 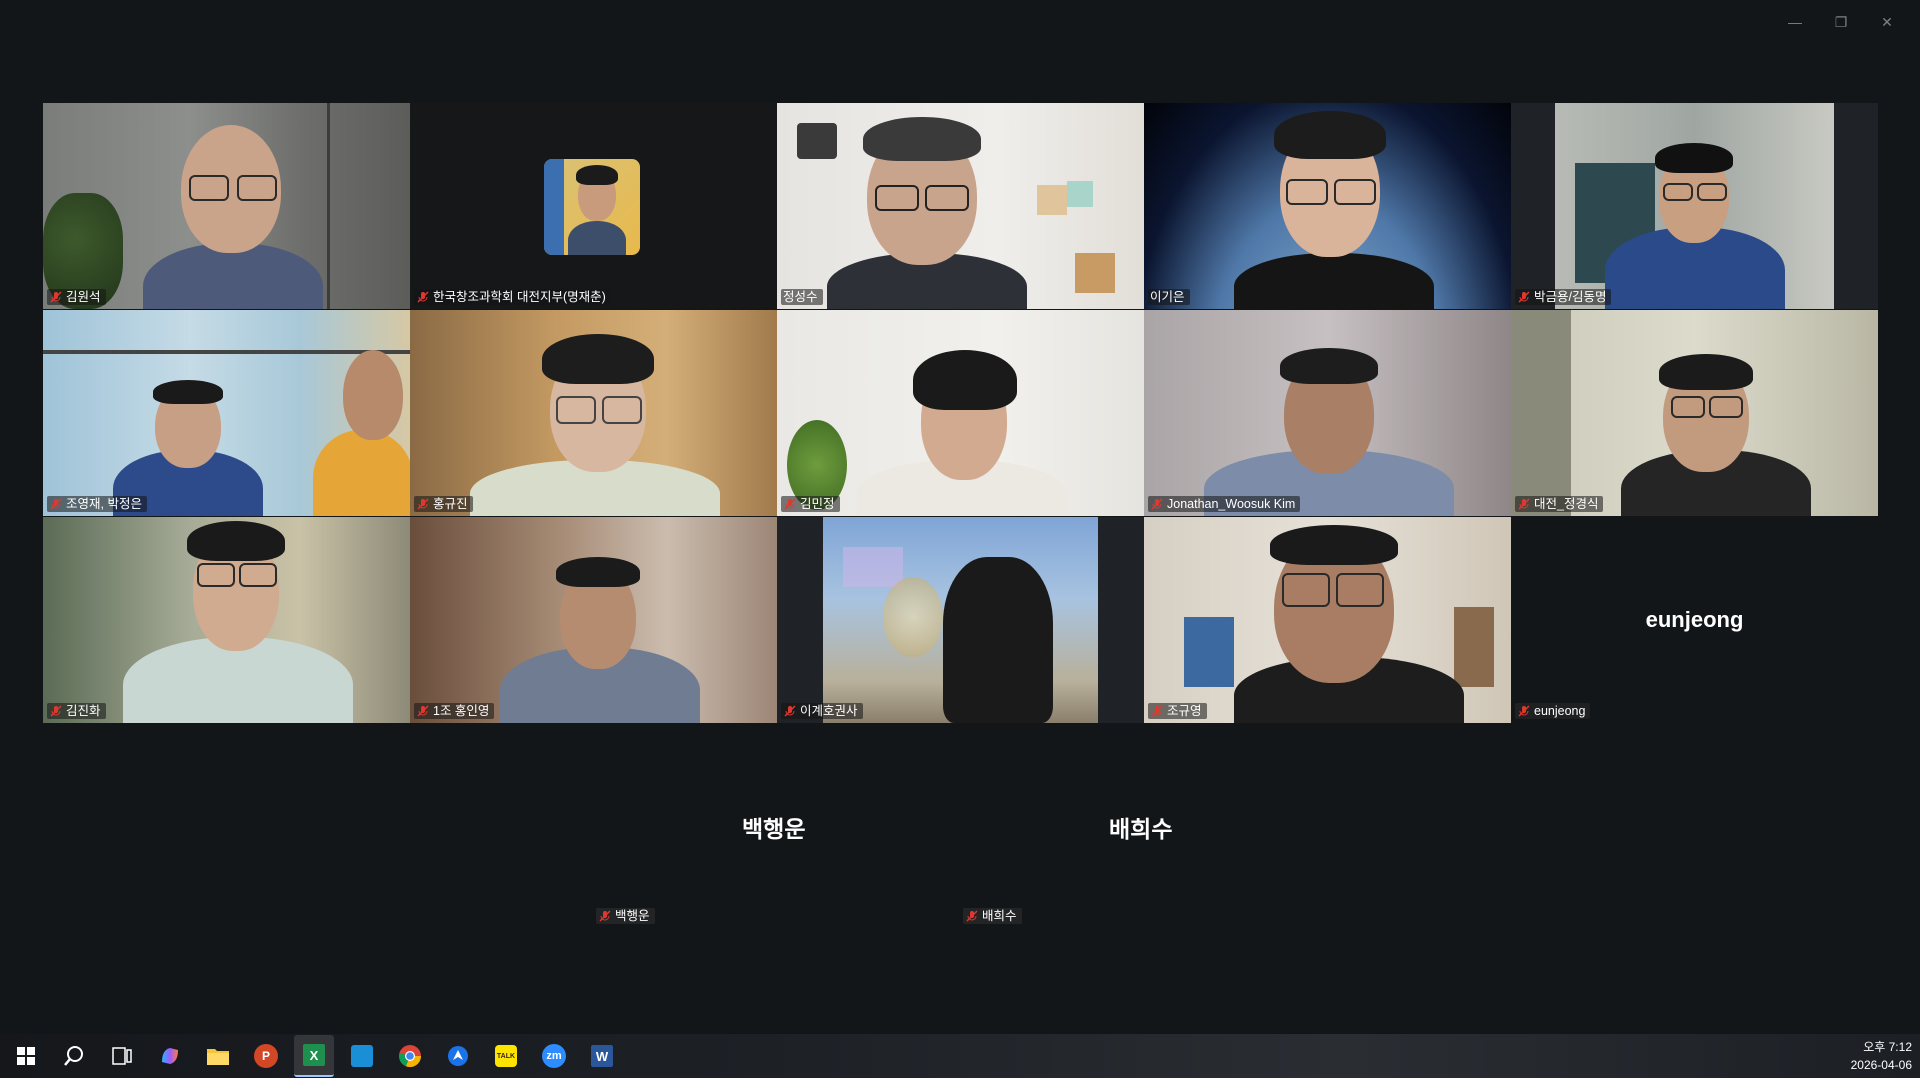 I want to click on participant-name: 김원석, so click(x=83, y=297).